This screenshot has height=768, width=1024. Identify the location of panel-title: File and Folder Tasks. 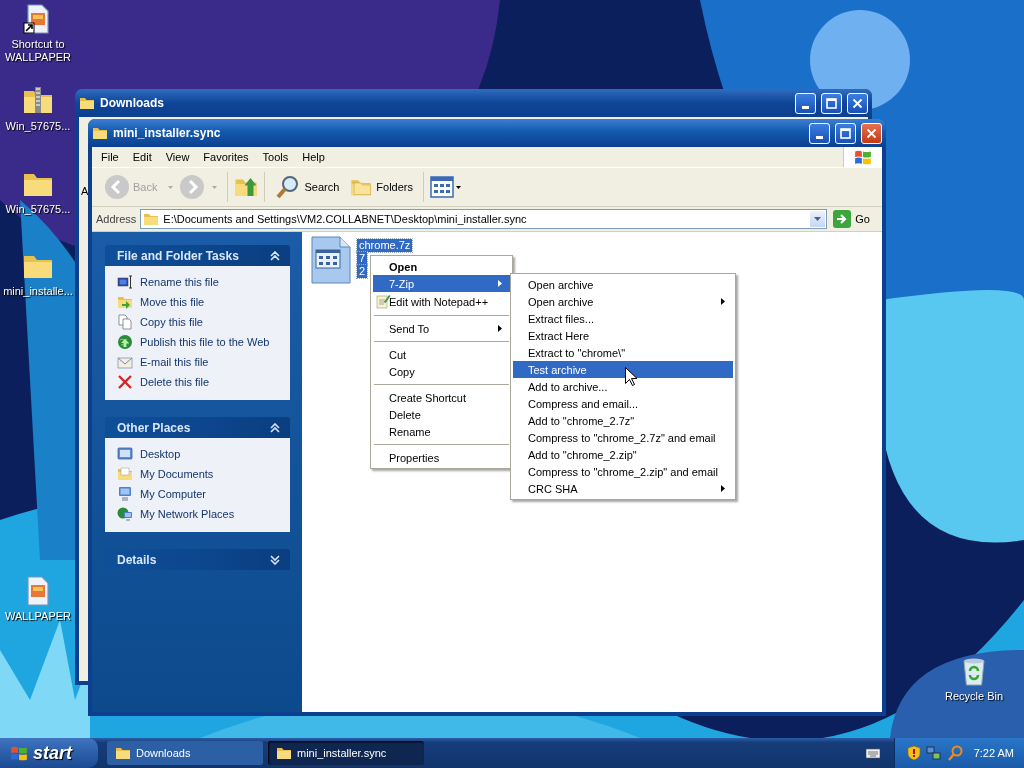
(178, 255).